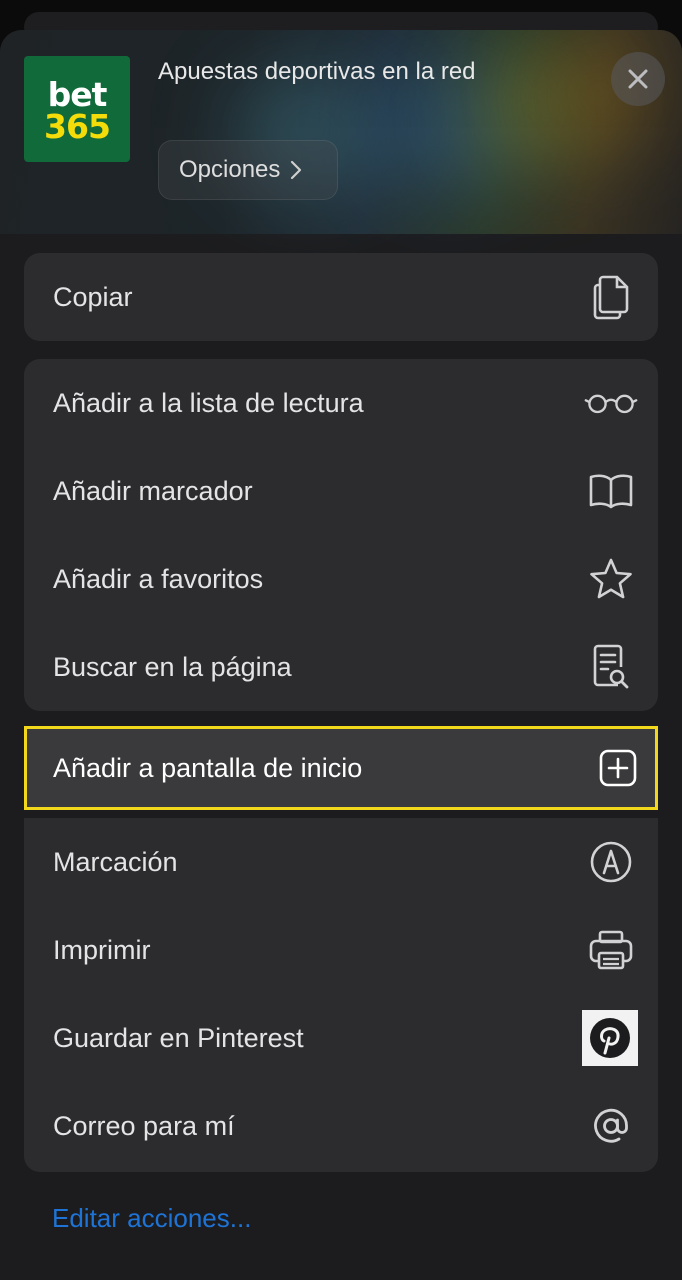  What do you see at coordinates (341, 1038) in the screenshot?
I see `pinterest-action: Guardar en Pinterest` at bounding box center [341, 1038].